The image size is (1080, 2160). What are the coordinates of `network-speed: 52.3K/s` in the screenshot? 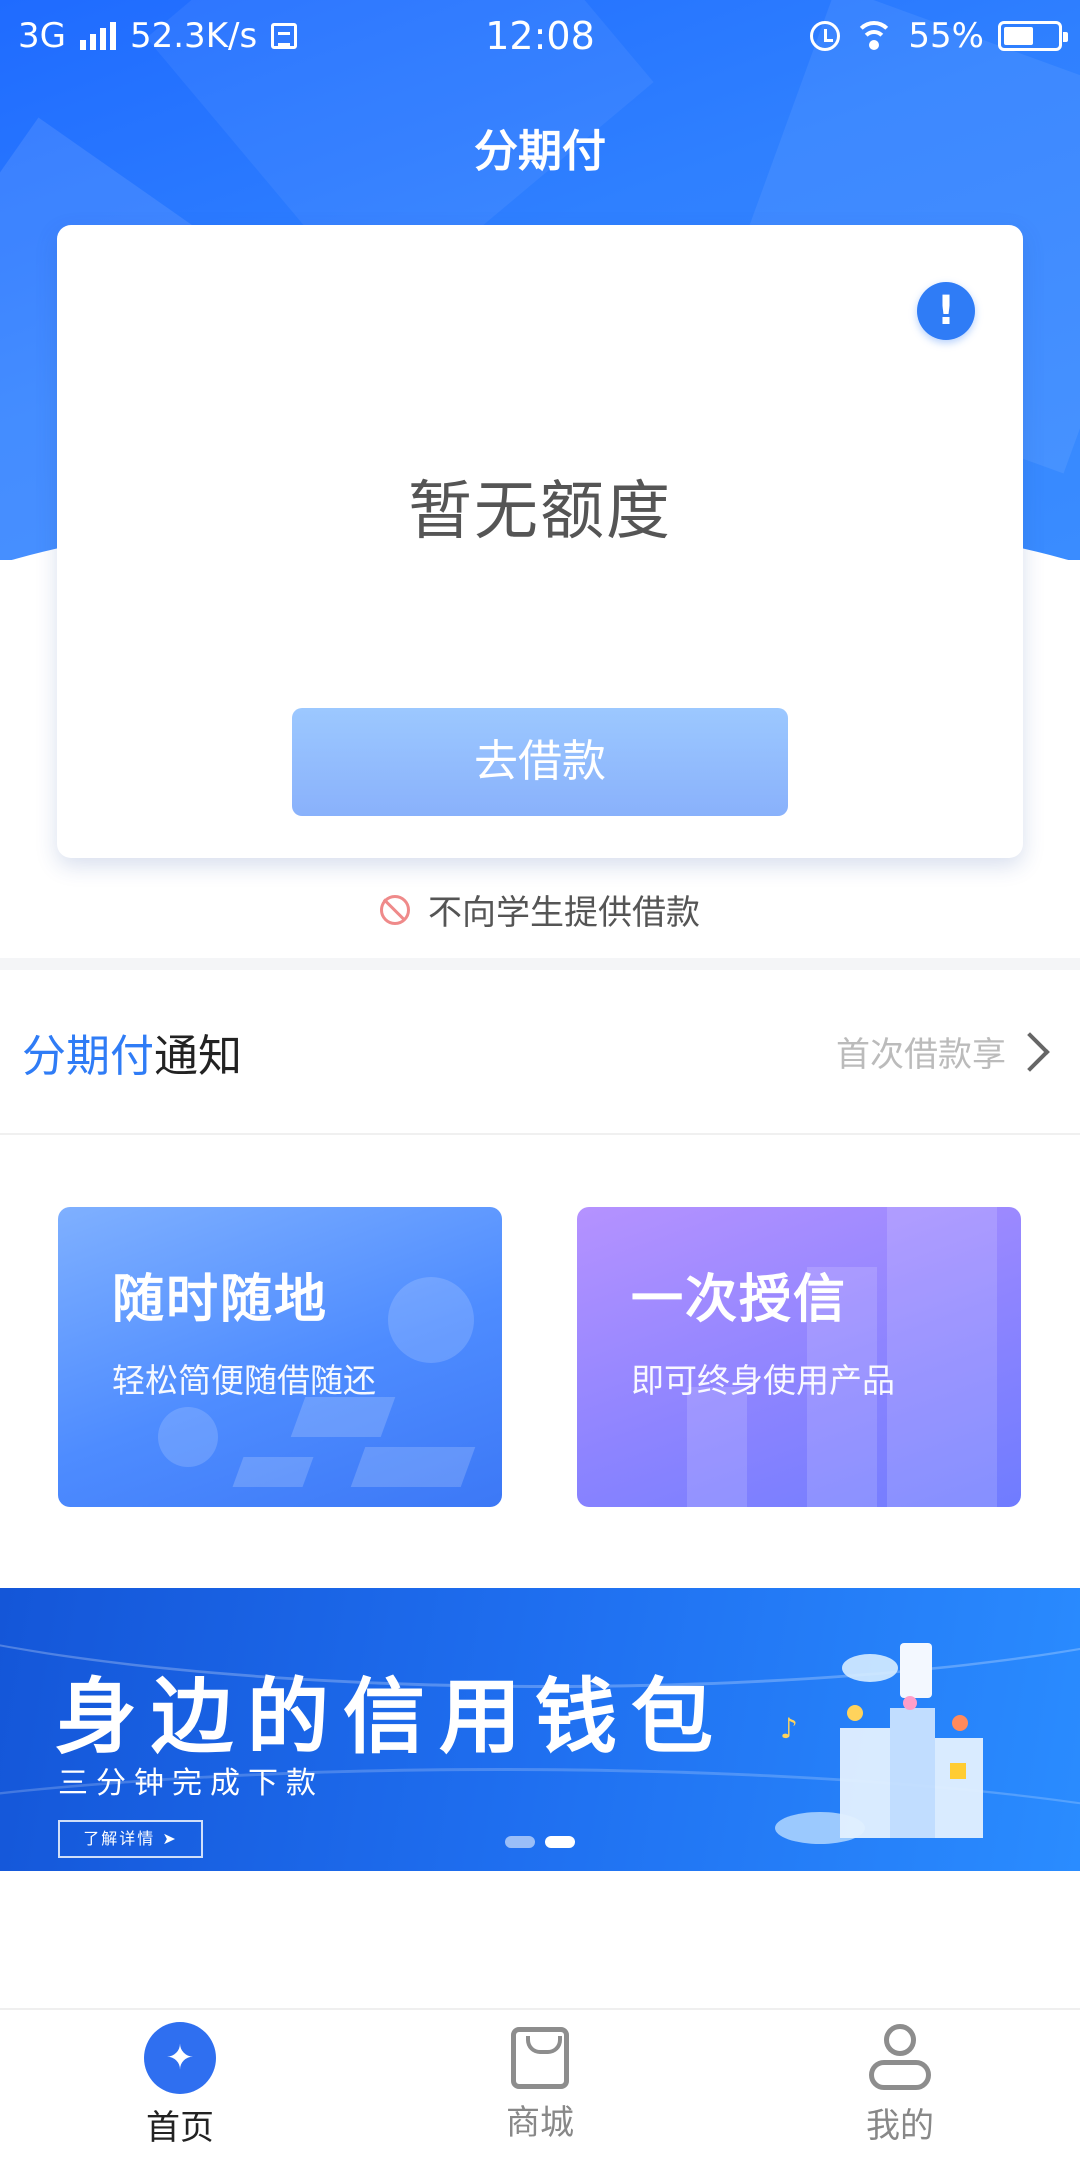 It's located at (193, 36).